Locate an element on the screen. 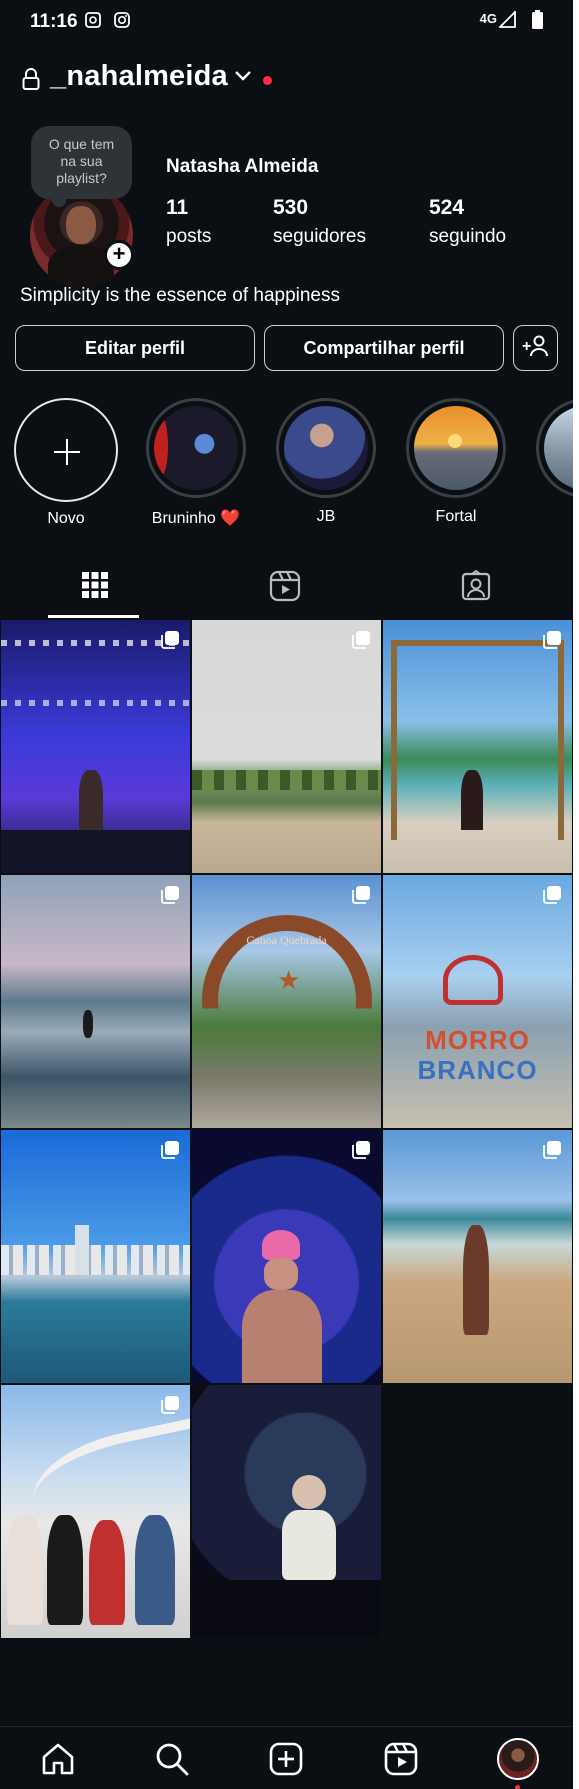 This screenshot has height=1789, width=579. following-count: 524 is located at coordinates (447, 207).